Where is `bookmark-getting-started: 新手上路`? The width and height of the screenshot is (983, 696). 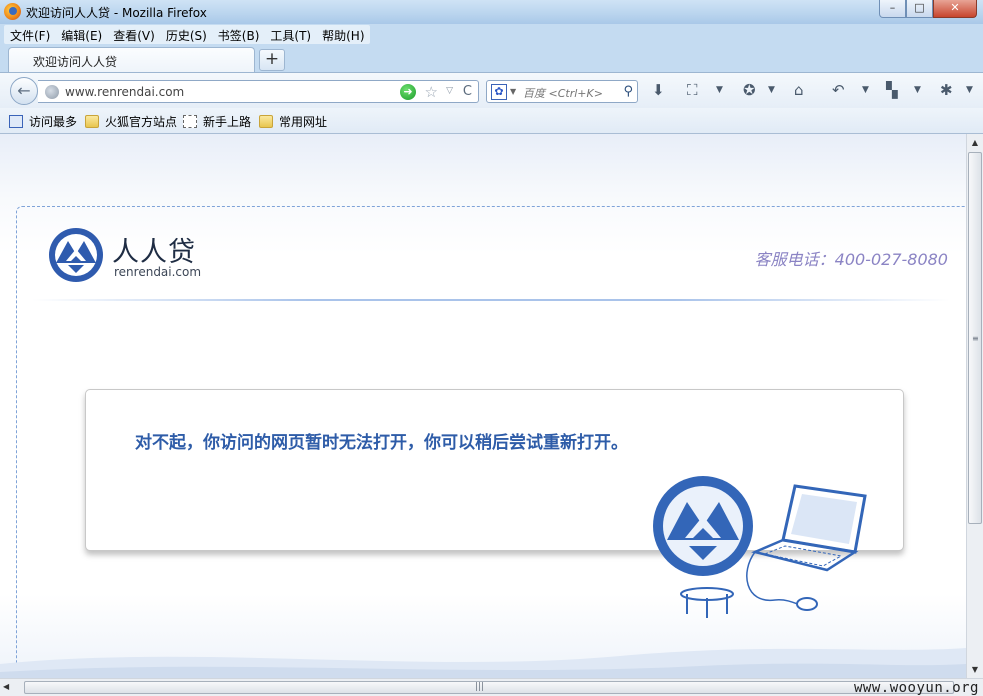 bookmark-getting-started: 新手上路 is located at coordinates (217, 121).